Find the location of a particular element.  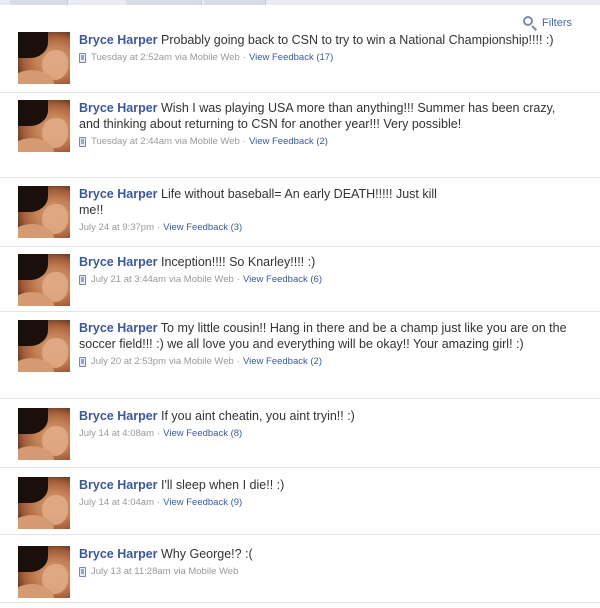

timestamp: July 13 at 11:28am is located at coordinates (131, 571).